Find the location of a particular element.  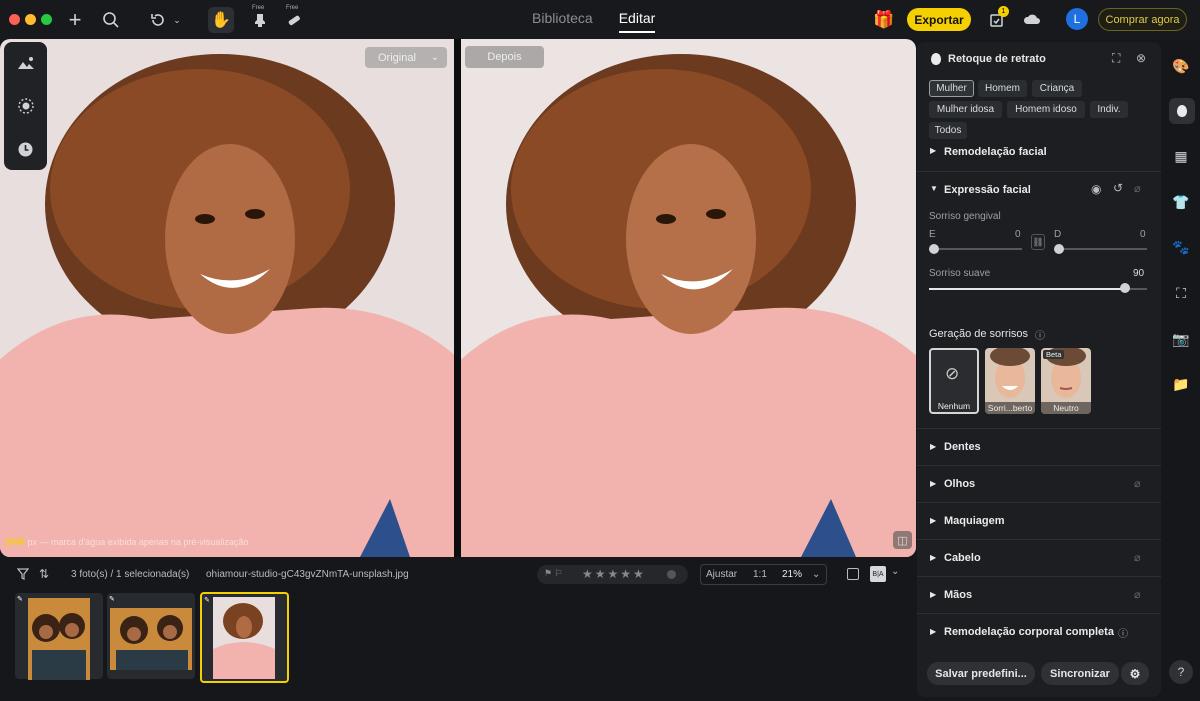

main-tabs: Biblioteca Editar is located at coordinates (594, 21).